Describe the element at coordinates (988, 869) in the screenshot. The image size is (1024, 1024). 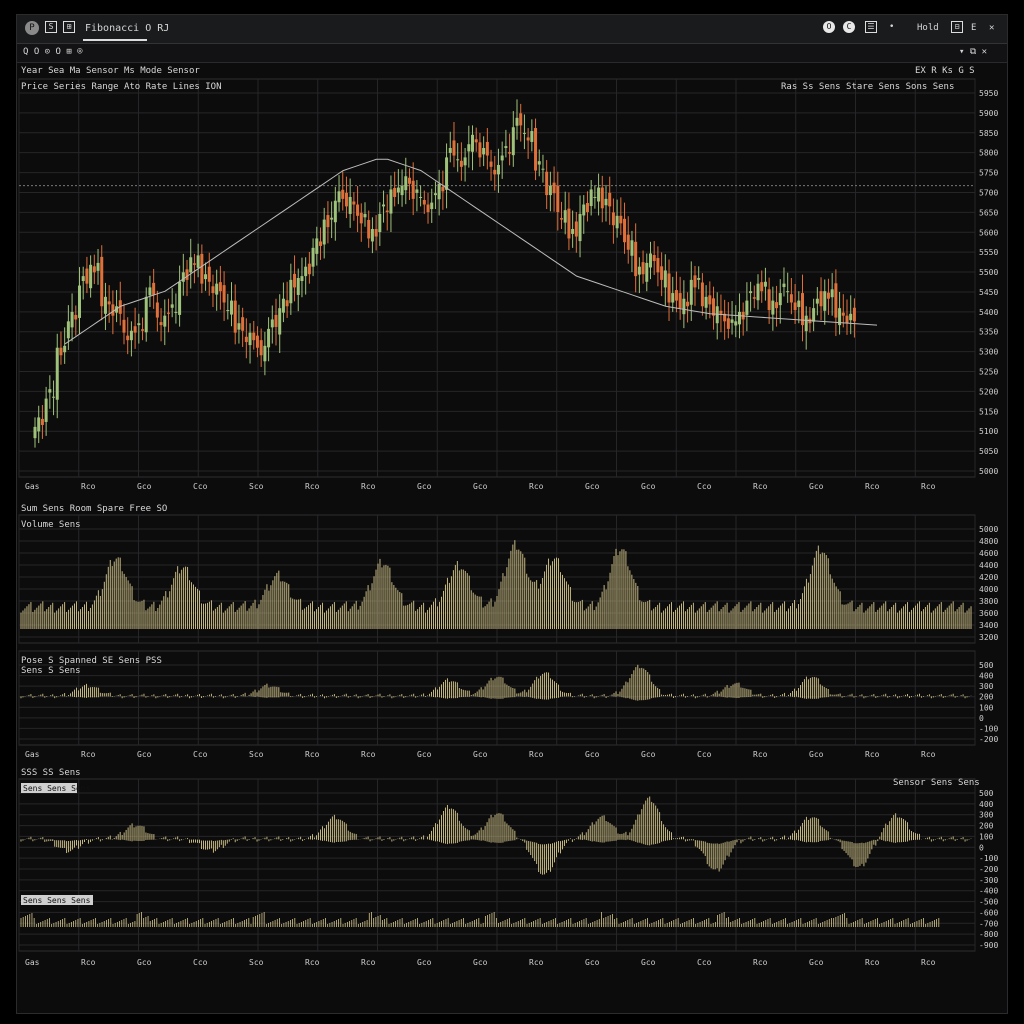
I see `osc2-y-tick: -200` at that location.